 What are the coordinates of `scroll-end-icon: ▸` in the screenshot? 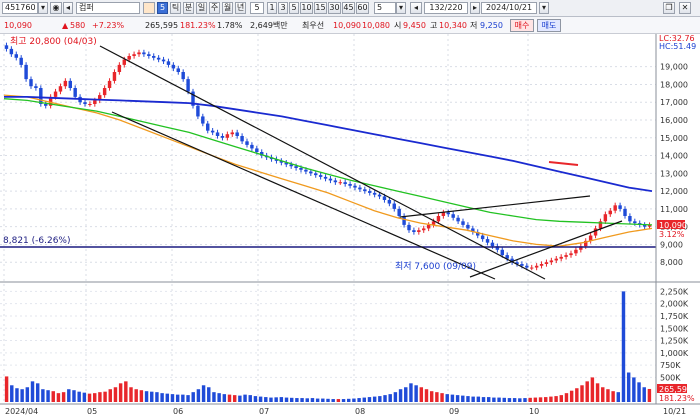 It's located at (475, 8).